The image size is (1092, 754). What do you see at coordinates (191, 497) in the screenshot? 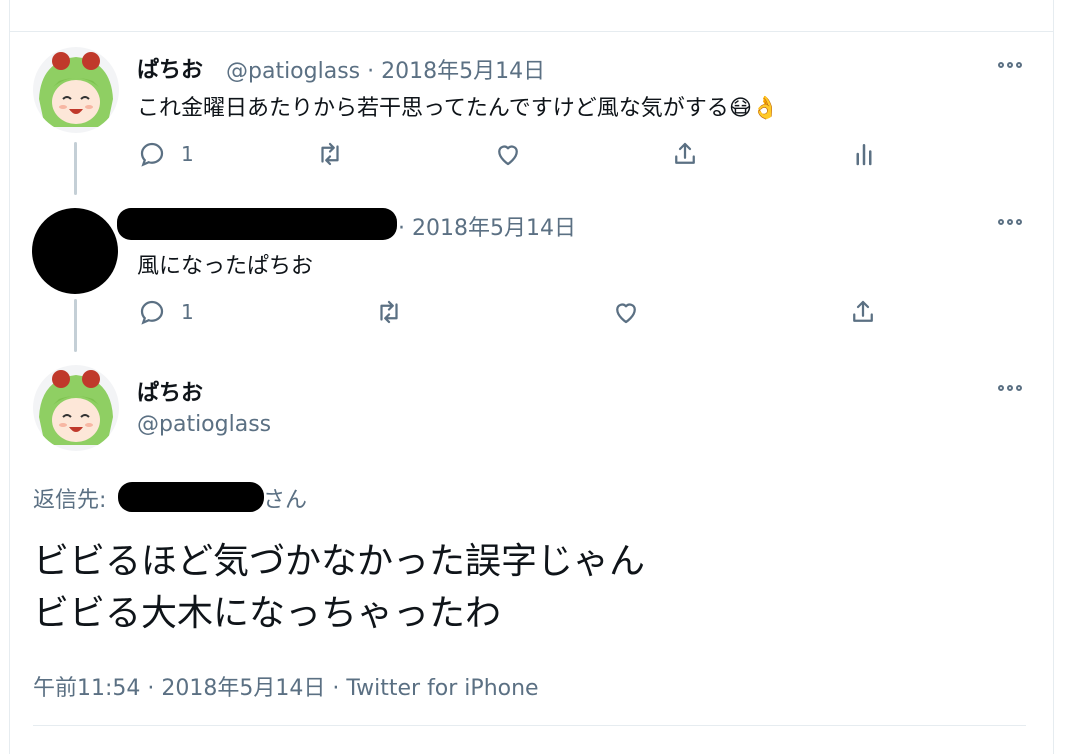
I see `redacted-reply-target` at bounding box center [191, 497].